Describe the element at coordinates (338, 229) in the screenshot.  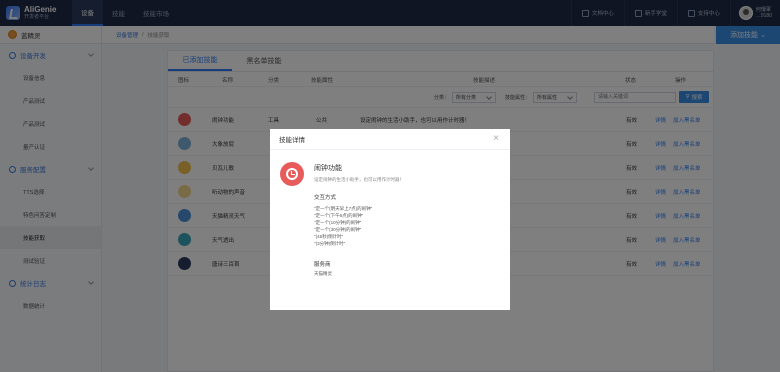
I see `modal-example: "定一个(30分钟)的闹钟"` at that location.